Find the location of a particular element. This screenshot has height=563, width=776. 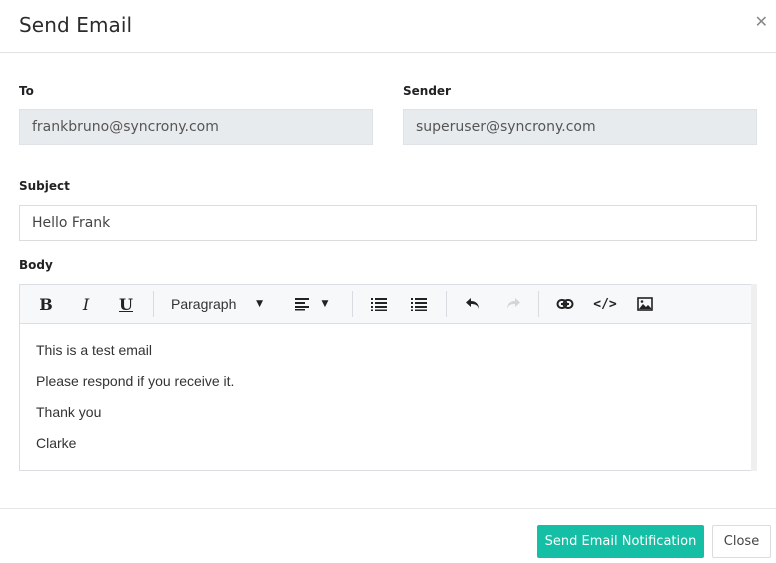

body-line: Please respond if you receive it. is located at coordinates (135, 381).